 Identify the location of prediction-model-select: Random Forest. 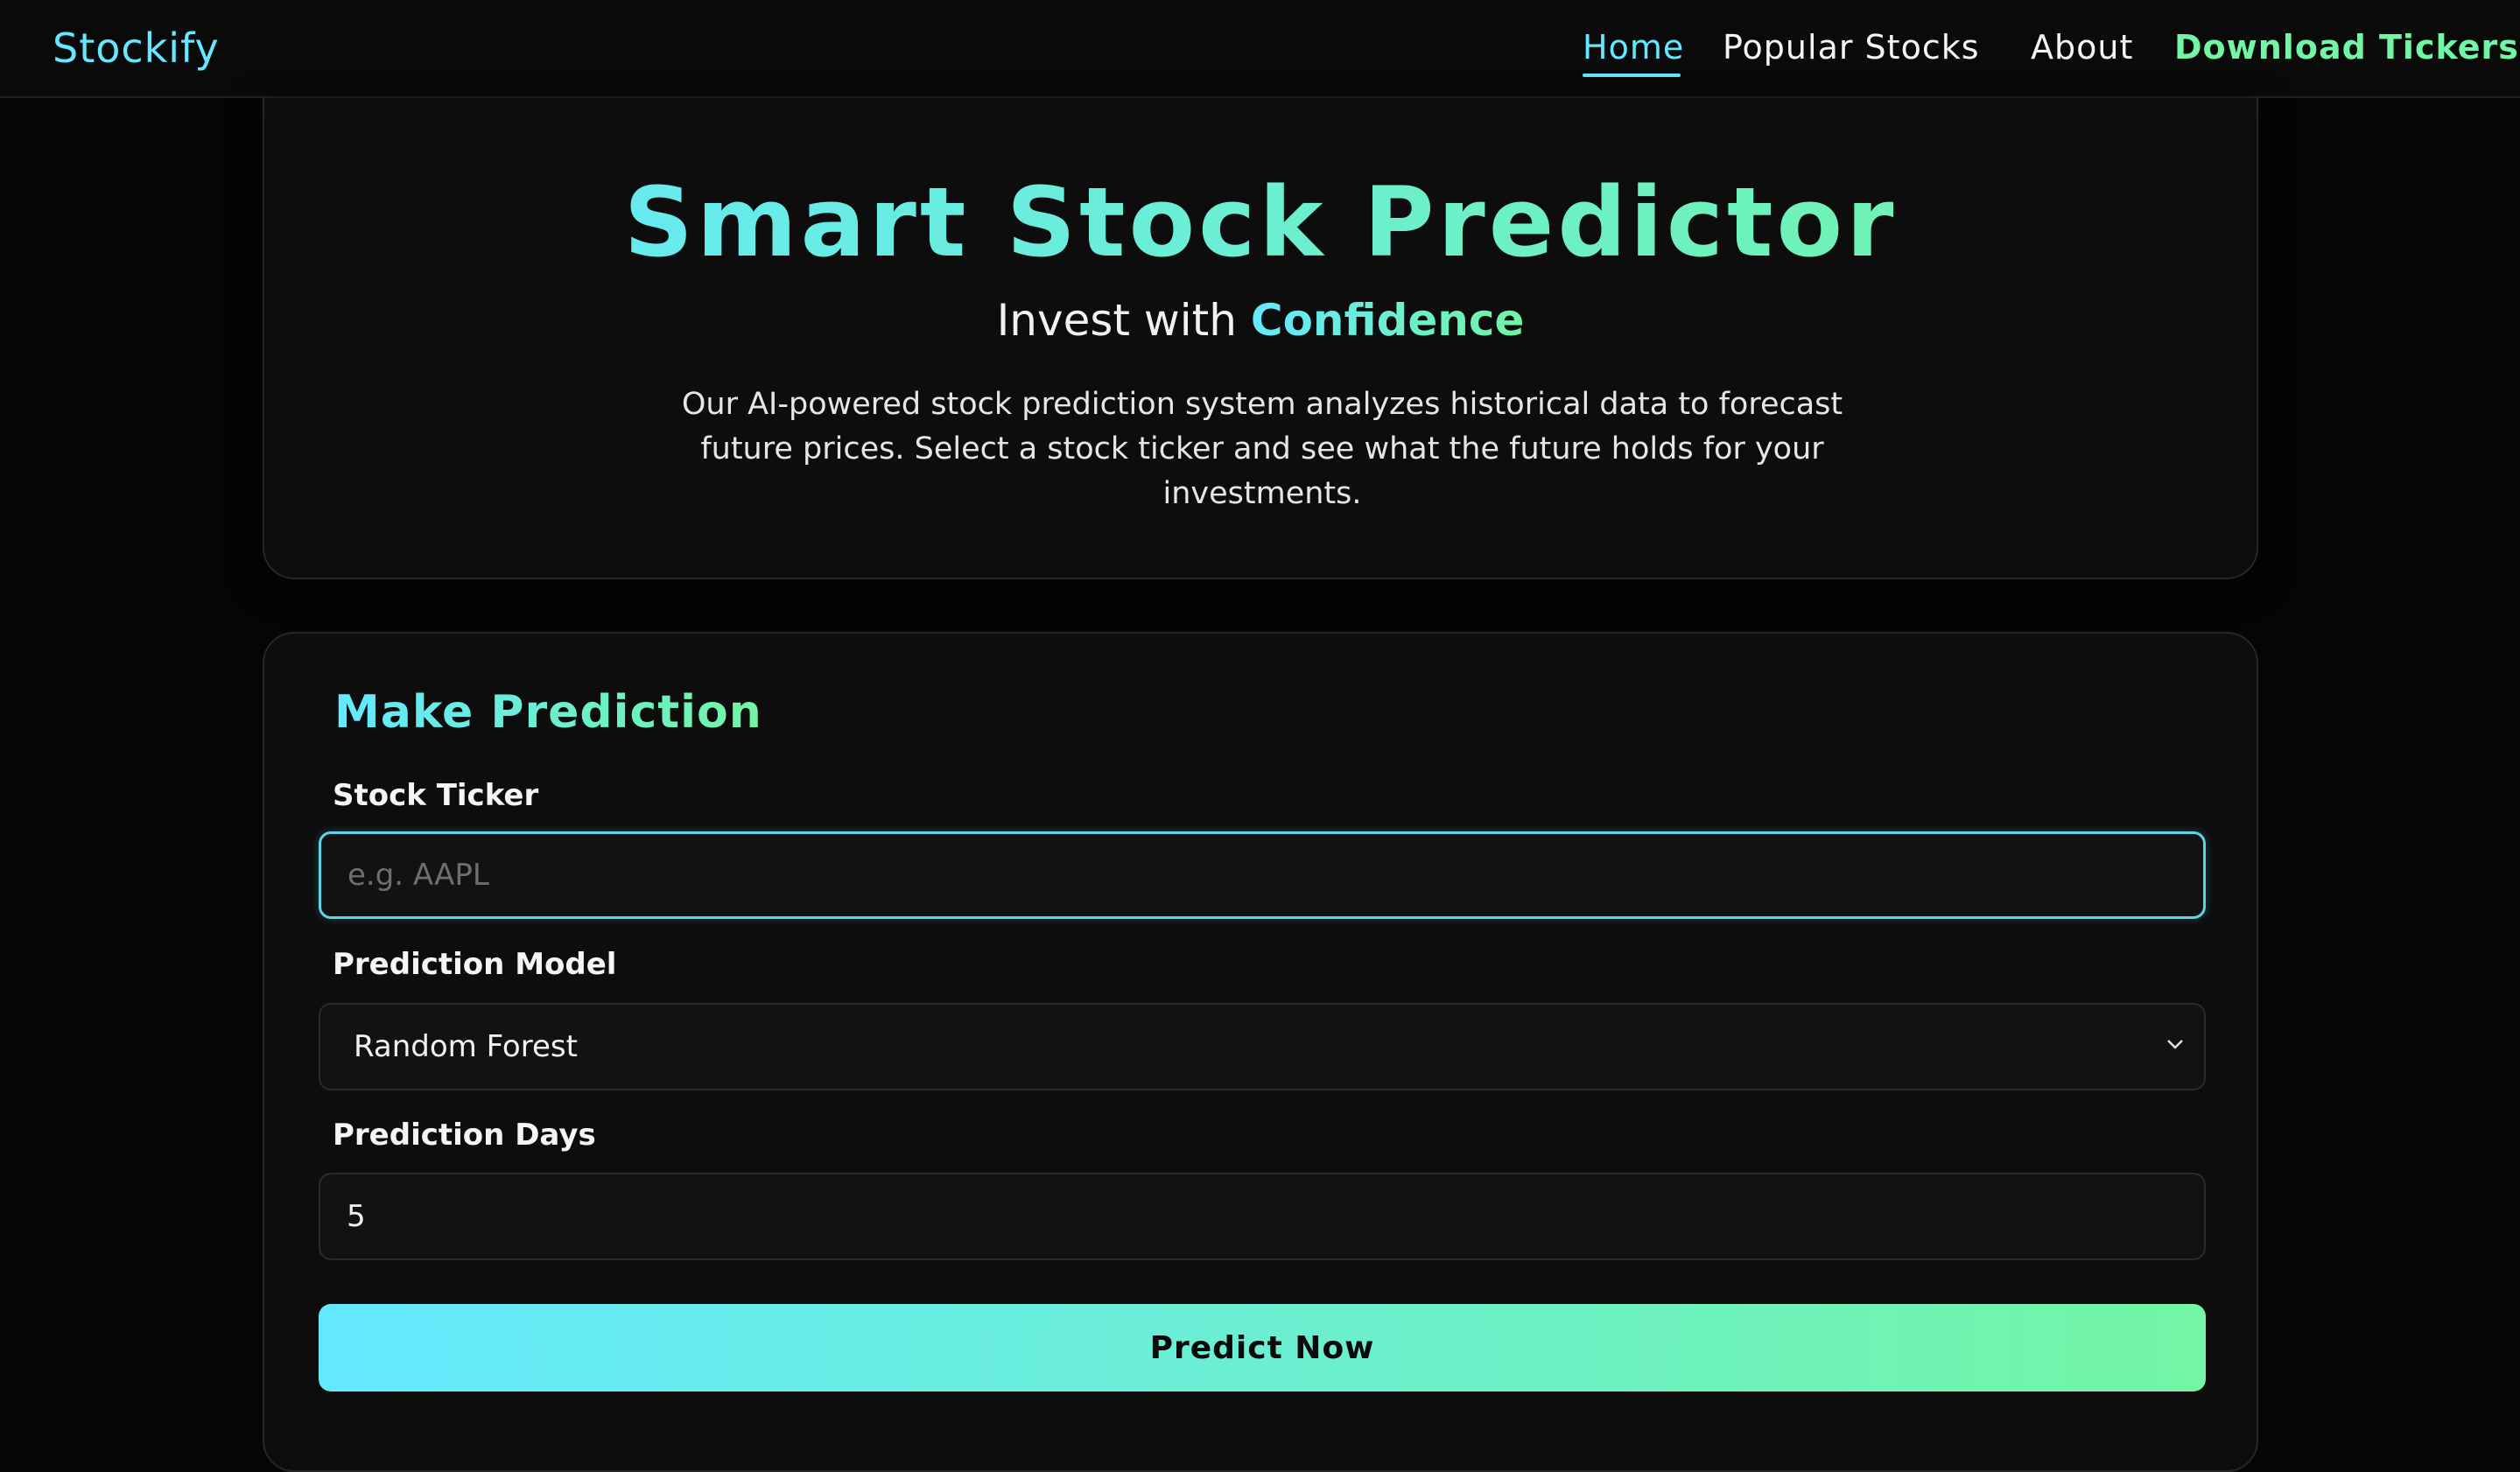
(1262, 1046).